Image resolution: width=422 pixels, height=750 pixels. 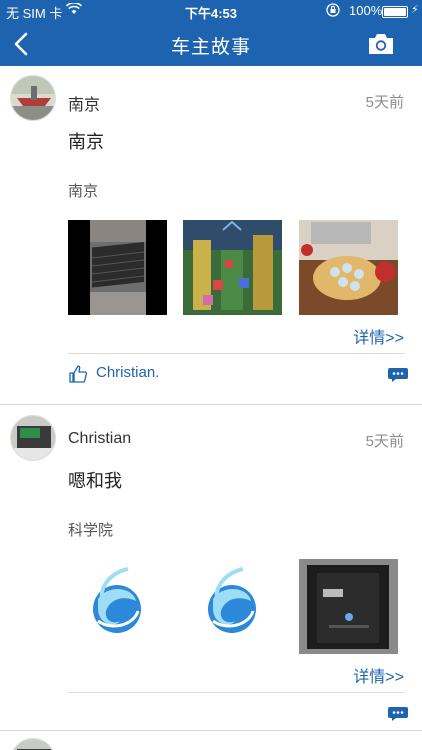 I want to click on app-header: 无 SIM 卡 下午4:53 100% ⚡ 车主故事, so click(x=211, y=33).